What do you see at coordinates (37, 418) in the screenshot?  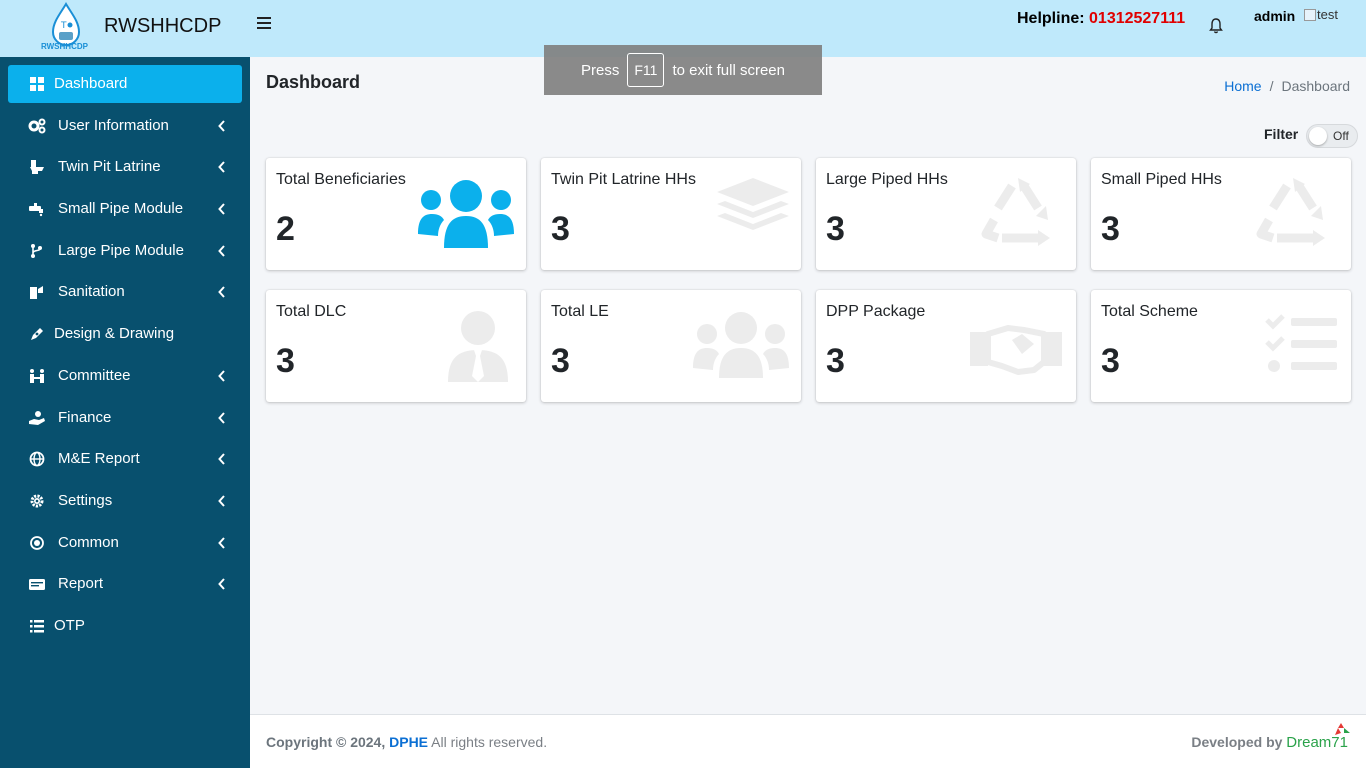 I see `hand-money-icon` at bounding box center [37, 418].